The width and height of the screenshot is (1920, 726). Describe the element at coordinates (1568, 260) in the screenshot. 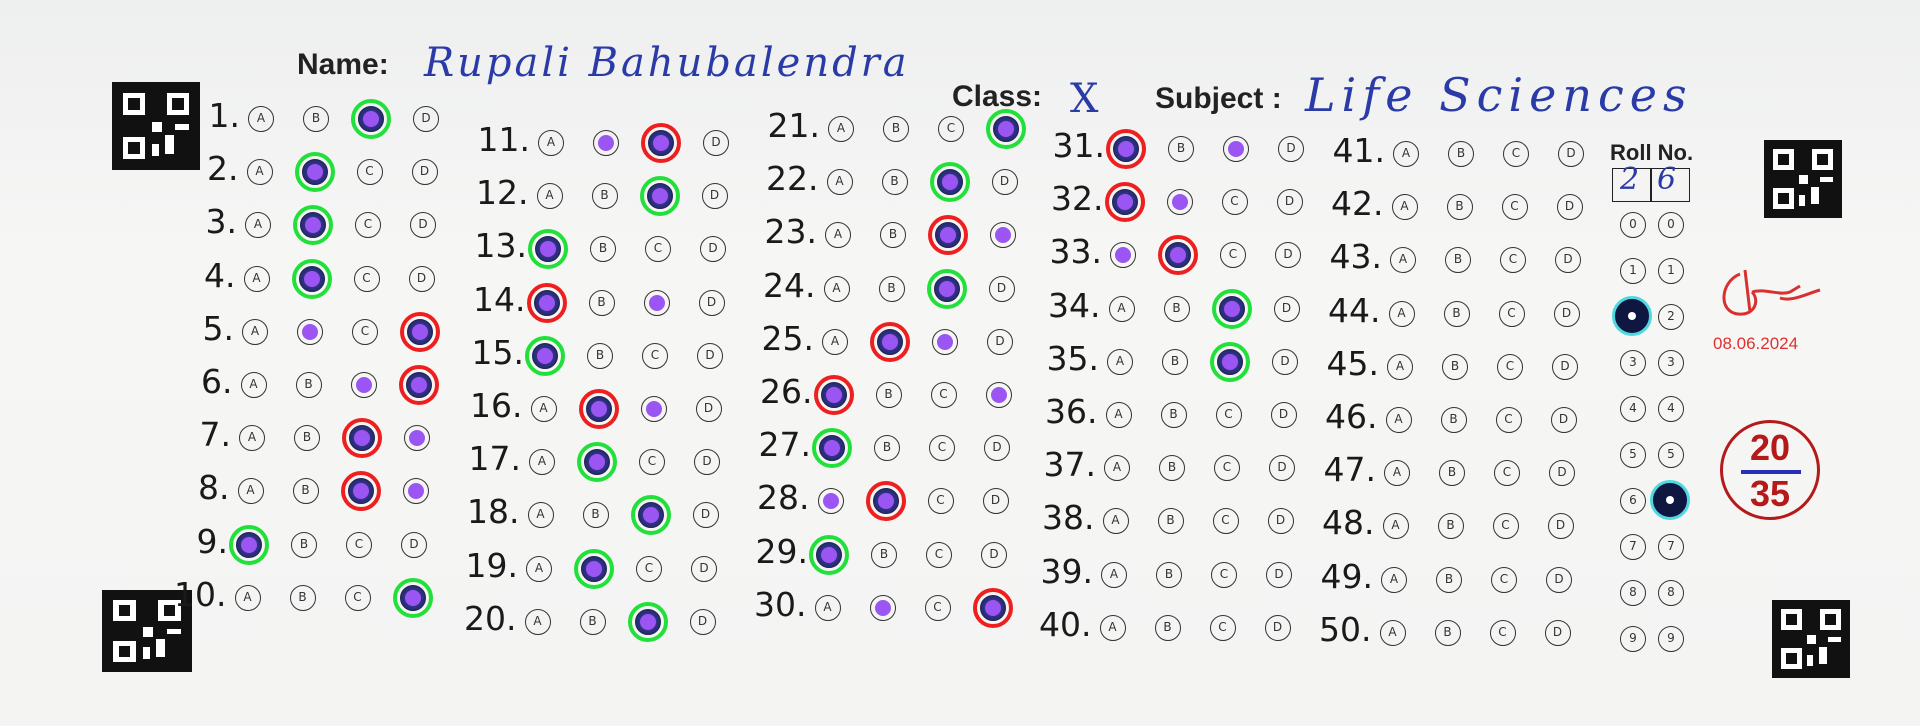

I see `answer-bubble-q43-d: D` at that location.